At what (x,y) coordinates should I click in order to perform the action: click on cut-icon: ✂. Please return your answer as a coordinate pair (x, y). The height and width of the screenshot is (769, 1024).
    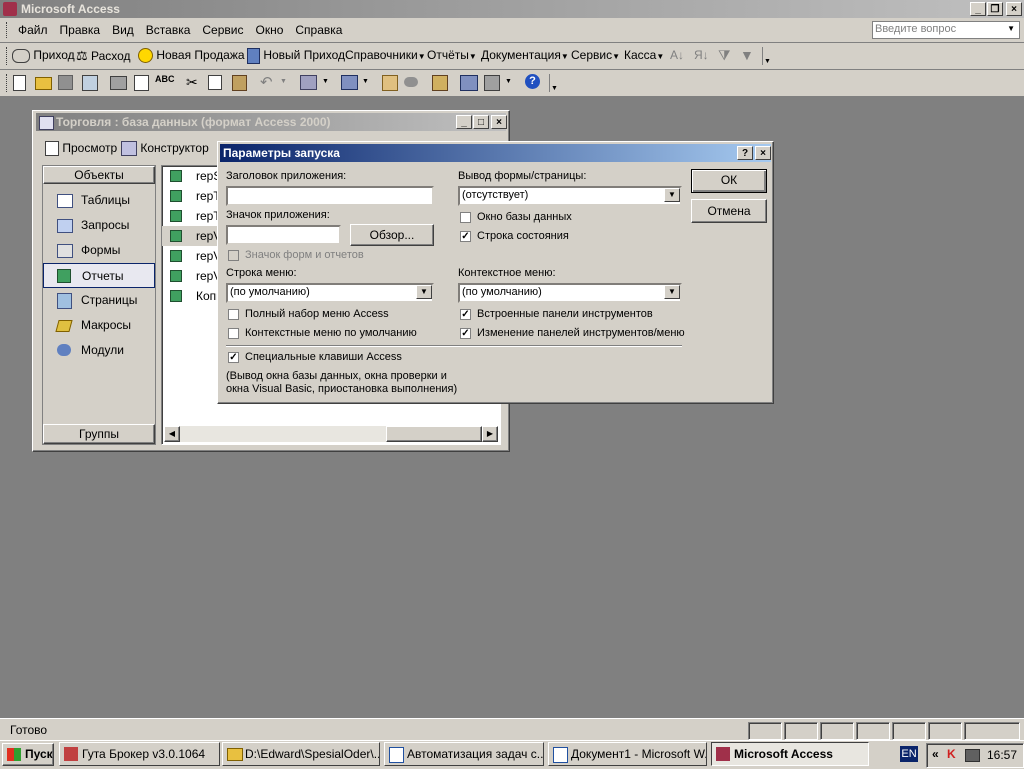
    Looking at the image, I should click on (192, 82).